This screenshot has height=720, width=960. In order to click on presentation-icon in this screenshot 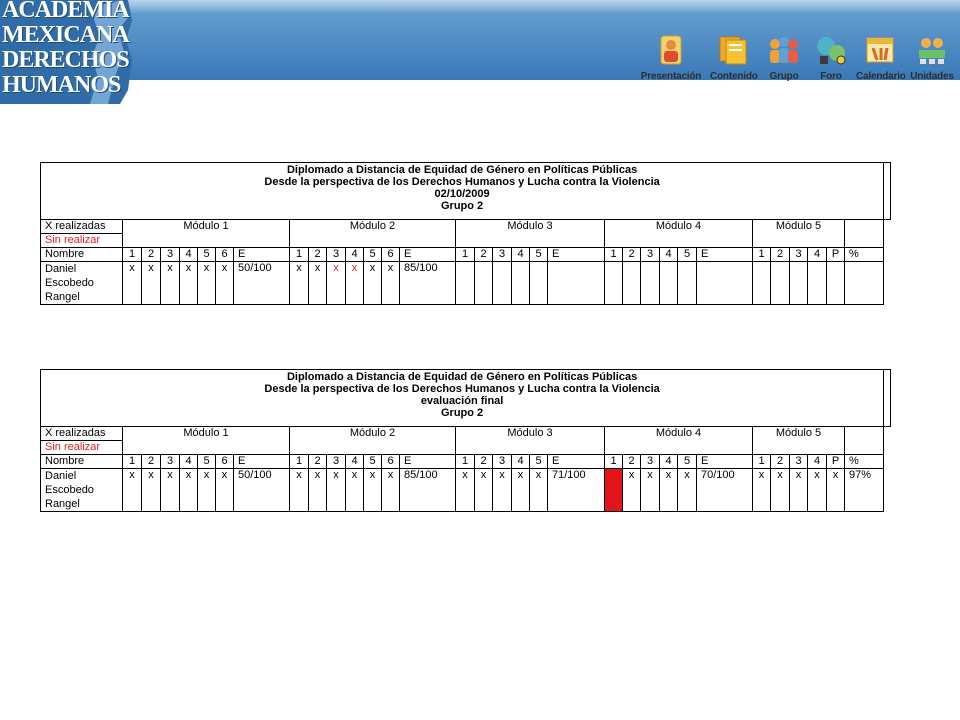, I will do `click(671, 50)`.